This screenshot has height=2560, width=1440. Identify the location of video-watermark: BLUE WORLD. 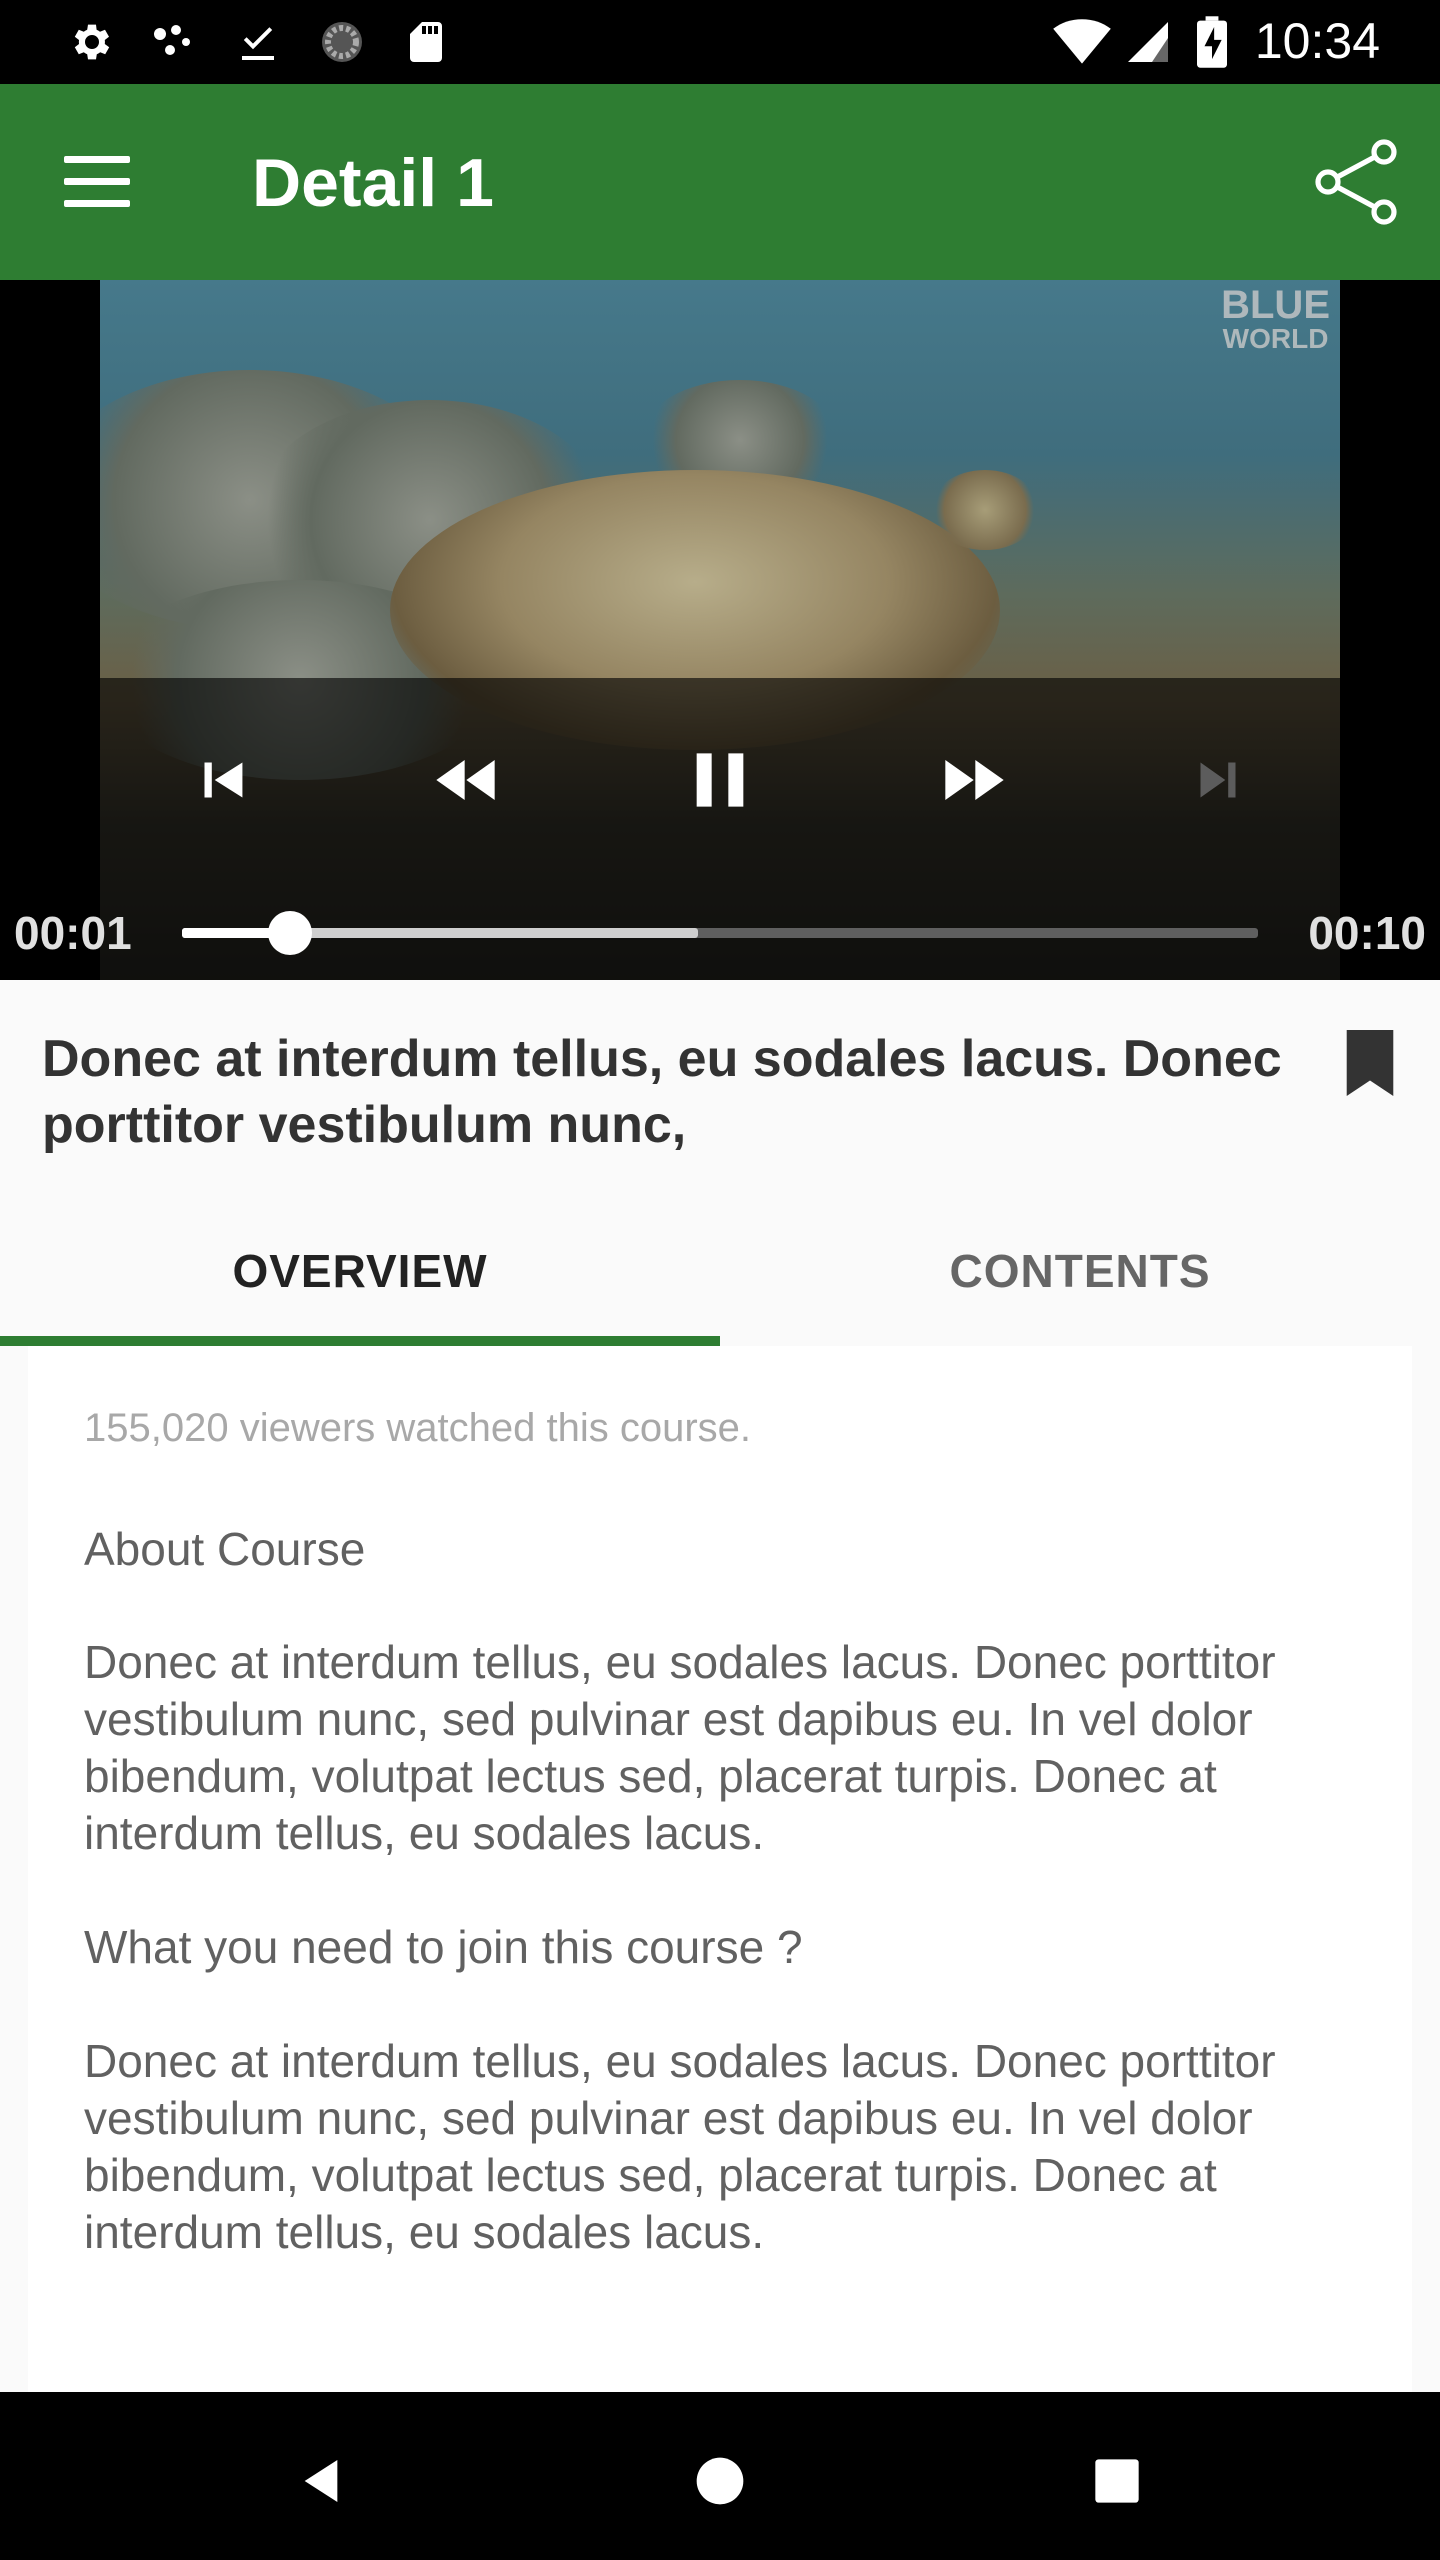
(1275, 318).